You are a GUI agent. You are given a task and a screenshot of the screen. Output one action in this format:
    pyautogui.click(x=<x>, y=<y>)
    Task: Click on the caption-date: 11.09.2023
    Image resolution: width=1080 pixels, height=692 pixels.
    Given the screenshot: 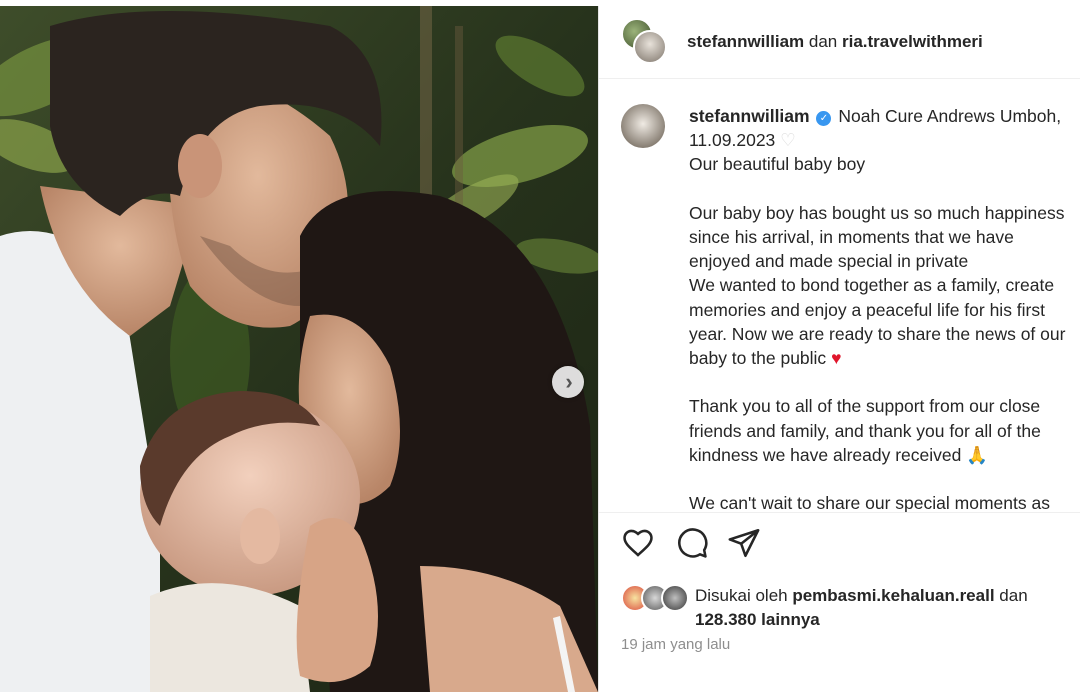 What is the action you would take?
    pyautogui.click(x=732, y=140)
    